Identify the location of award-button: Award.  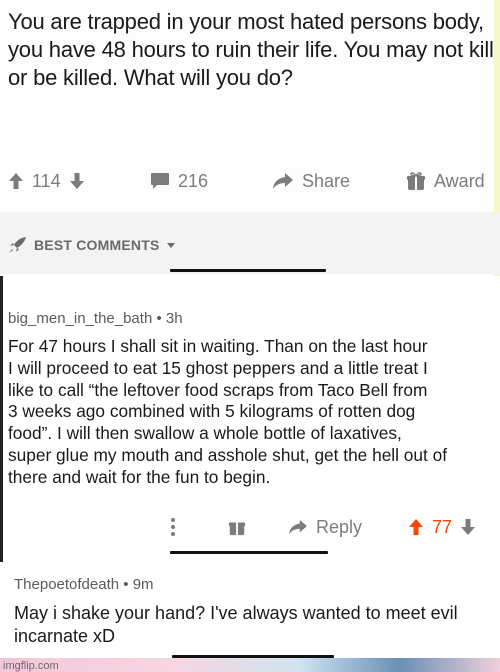
(445, 181).